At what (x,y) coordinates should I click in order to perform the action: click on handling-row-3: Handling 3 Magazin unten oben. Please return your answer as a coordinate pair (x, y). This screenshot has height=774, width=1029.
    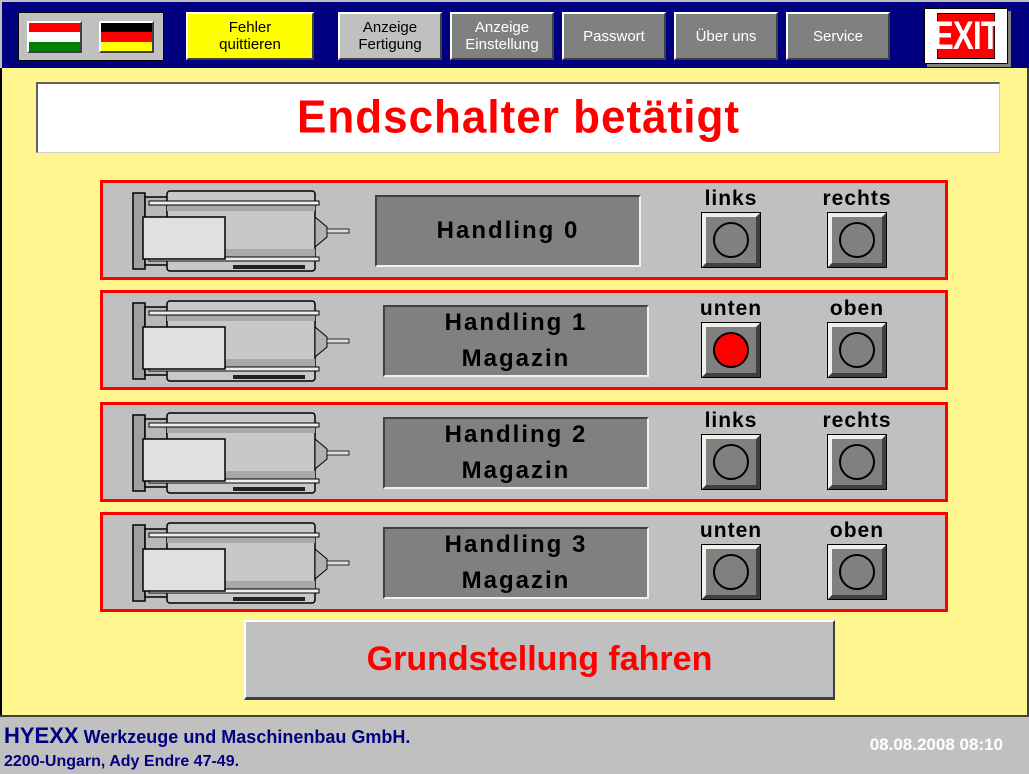
    Looking at the image, I should click on (524, 562).